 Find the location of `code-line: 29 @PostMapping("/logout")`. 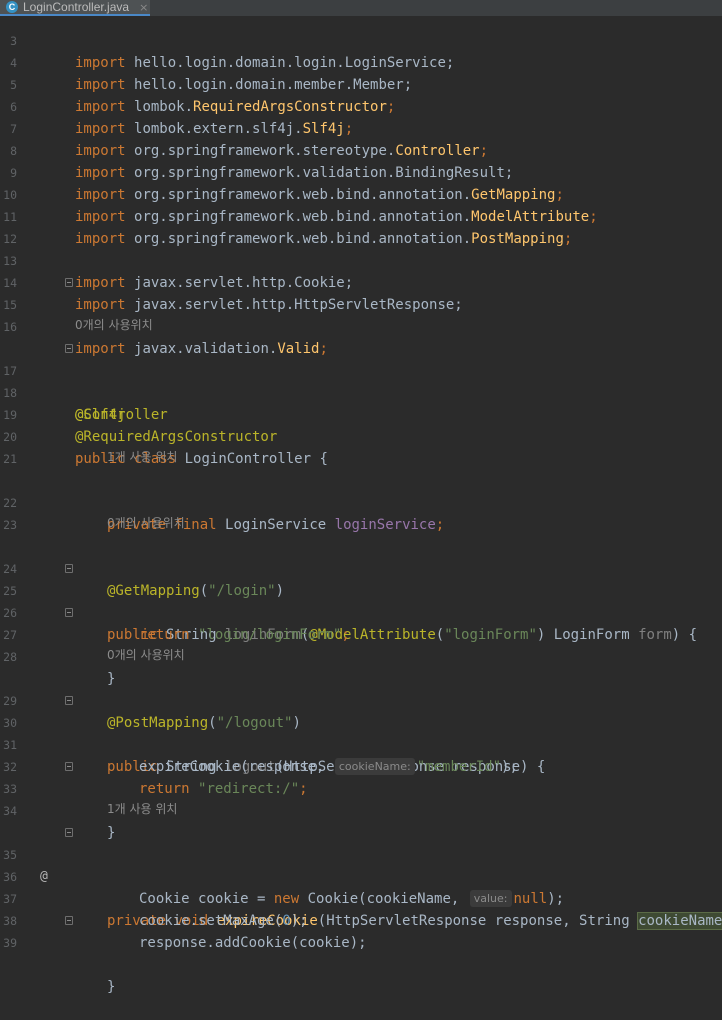

code-line: 29 @PostMapping("/logout") is located at coordinates (361, 699).